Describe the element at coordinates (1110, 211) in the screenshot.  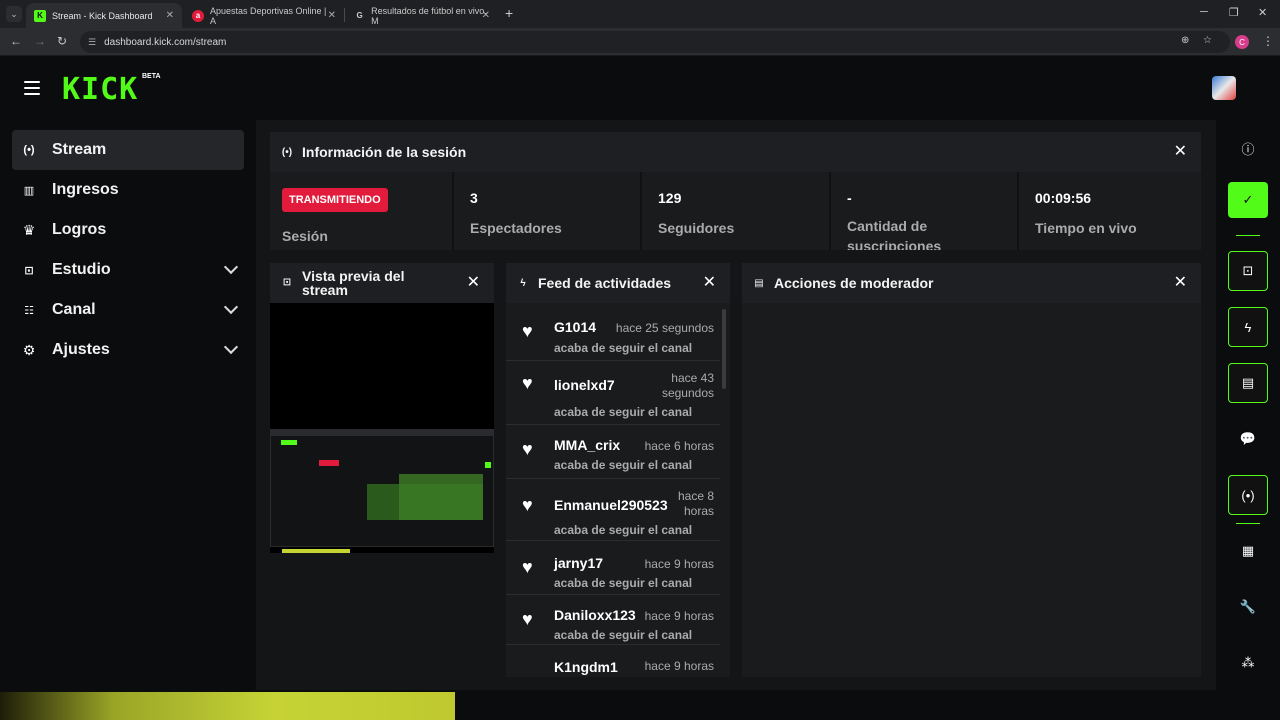
I see `stat-live-time: 00:09:56 Tiempo en vivo` at that location.